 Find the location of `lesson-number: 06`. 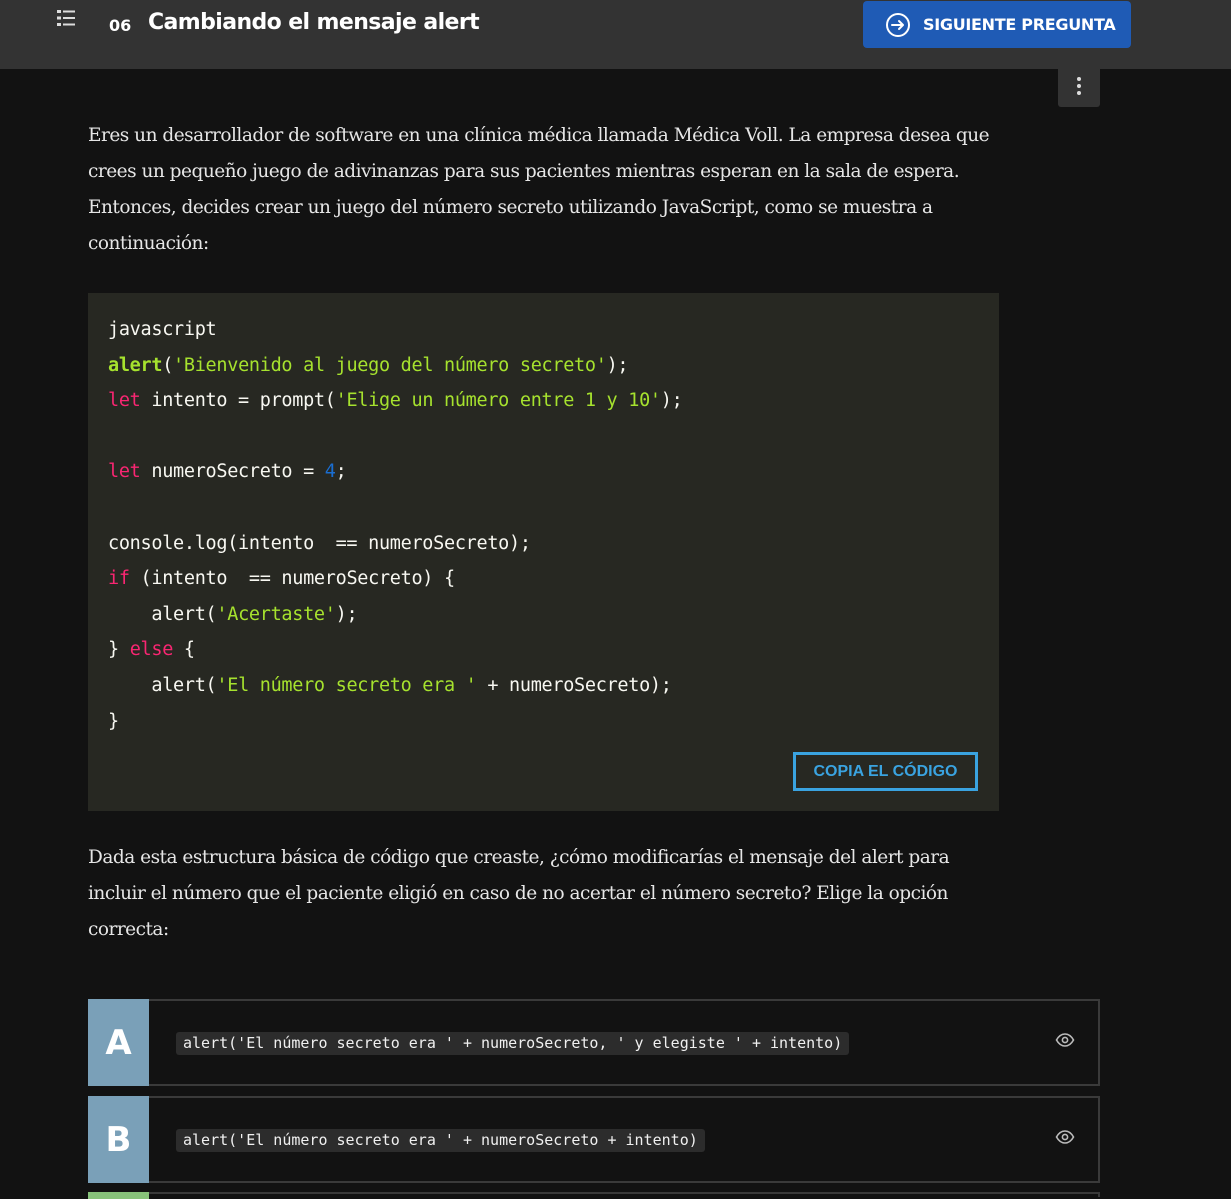

lesson-number: 06 is located at coordinates (120, 25).